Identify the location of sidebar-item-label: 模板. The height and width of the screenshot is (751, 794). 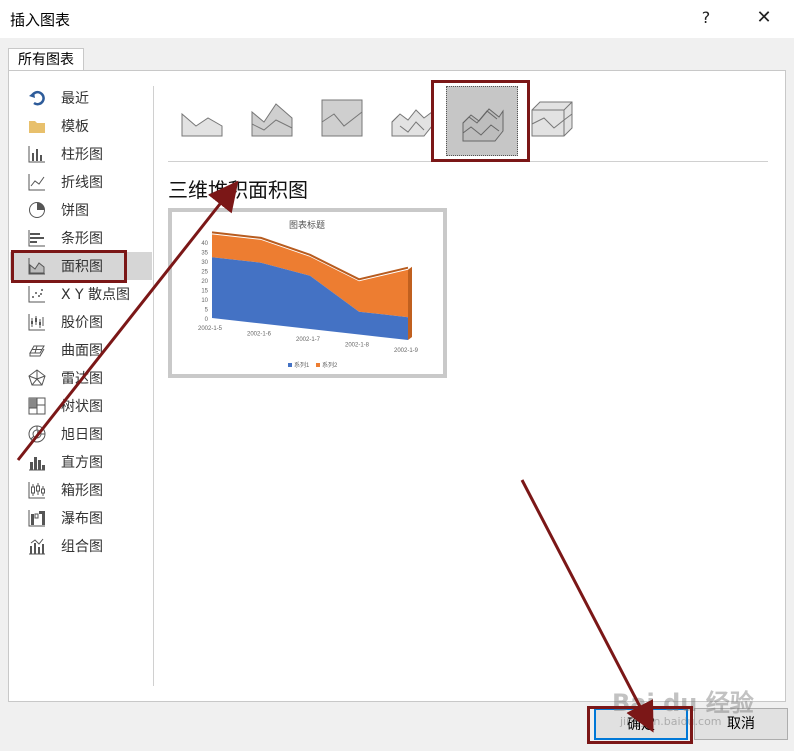
(75, 127).